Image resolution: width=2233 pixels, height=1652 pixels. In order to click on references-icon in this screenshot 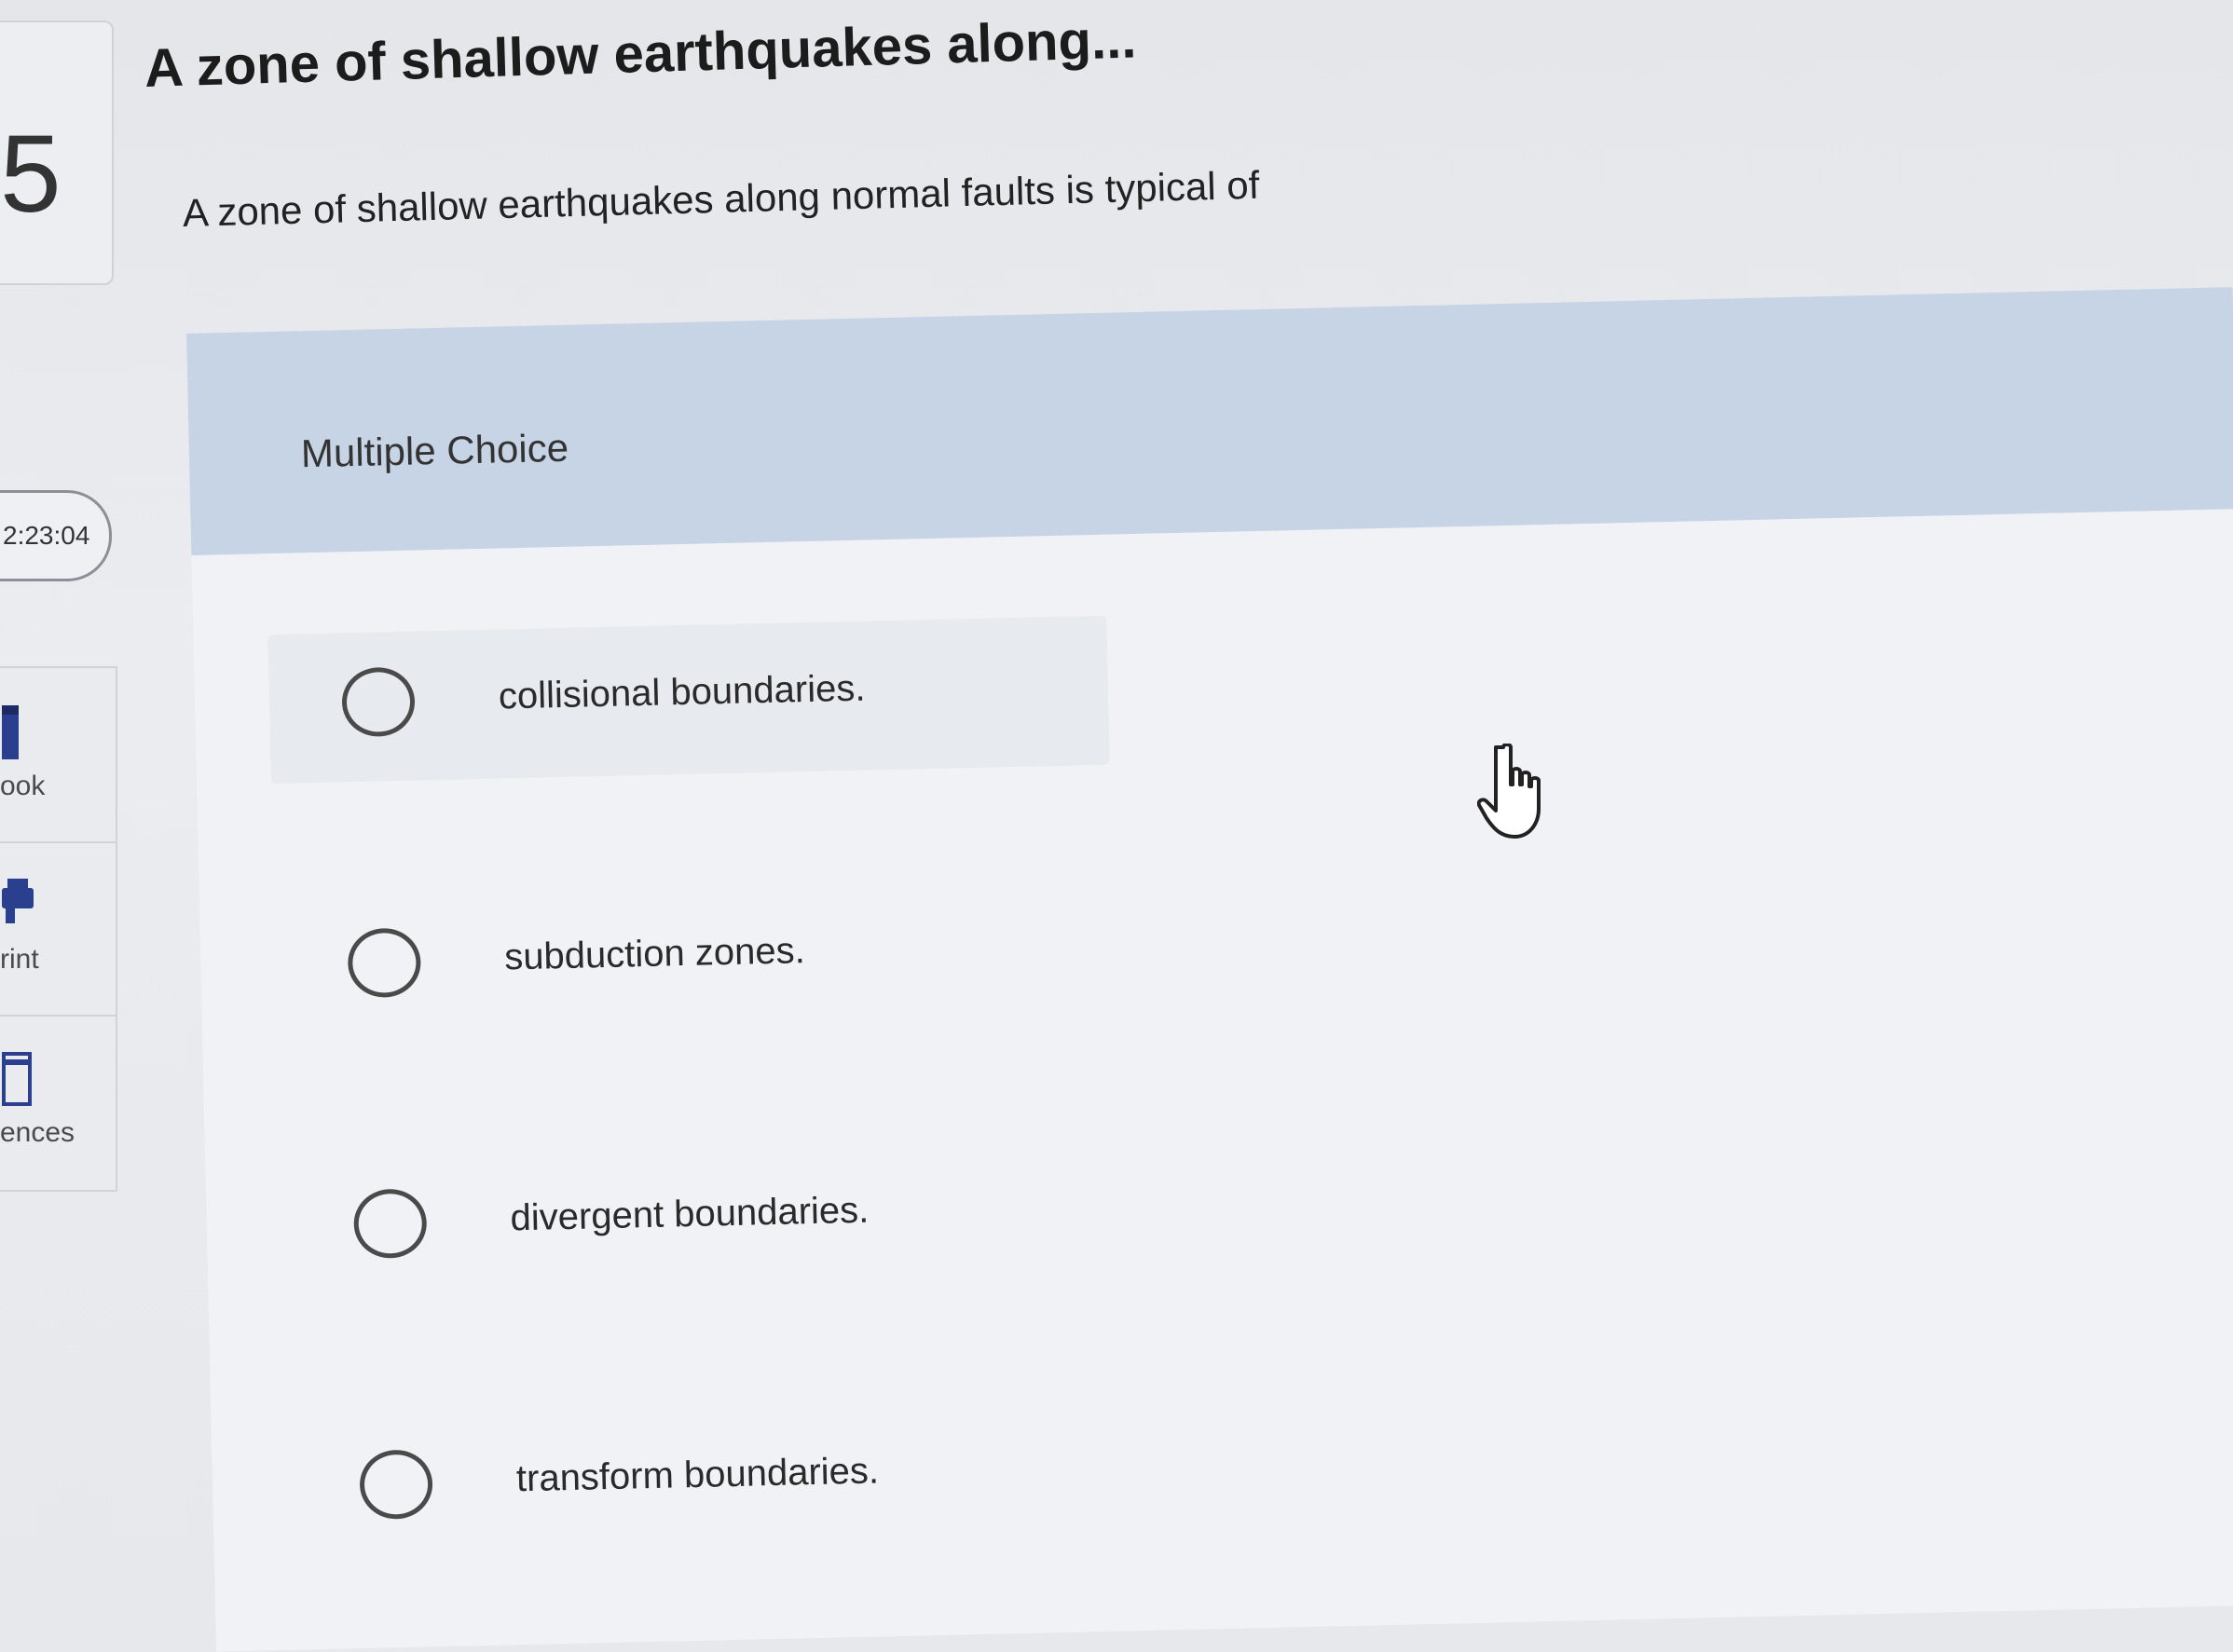, I will do `click(17, 1079)`.